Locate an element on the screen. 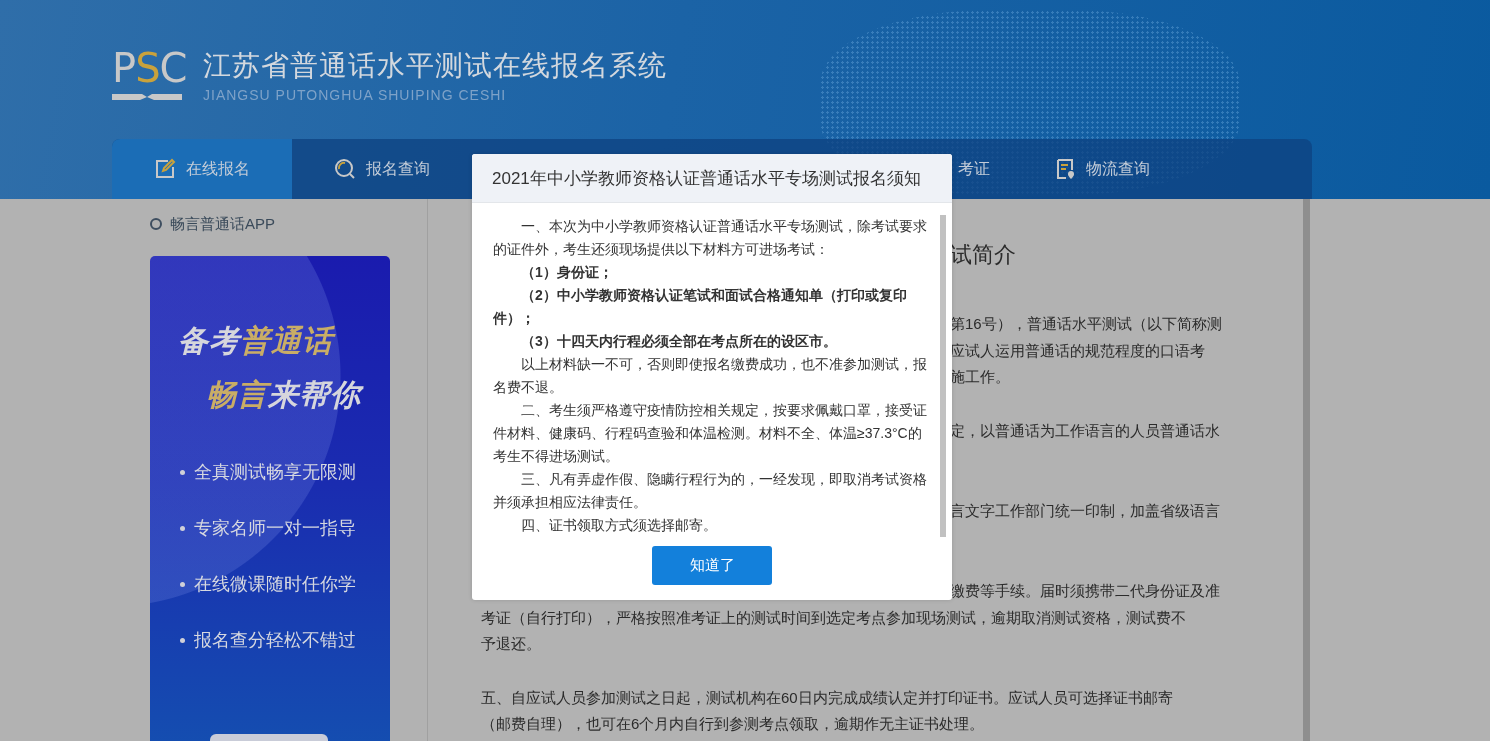  feature-text: 报名查分轻松不错过 is located at coordinates (275, 640).